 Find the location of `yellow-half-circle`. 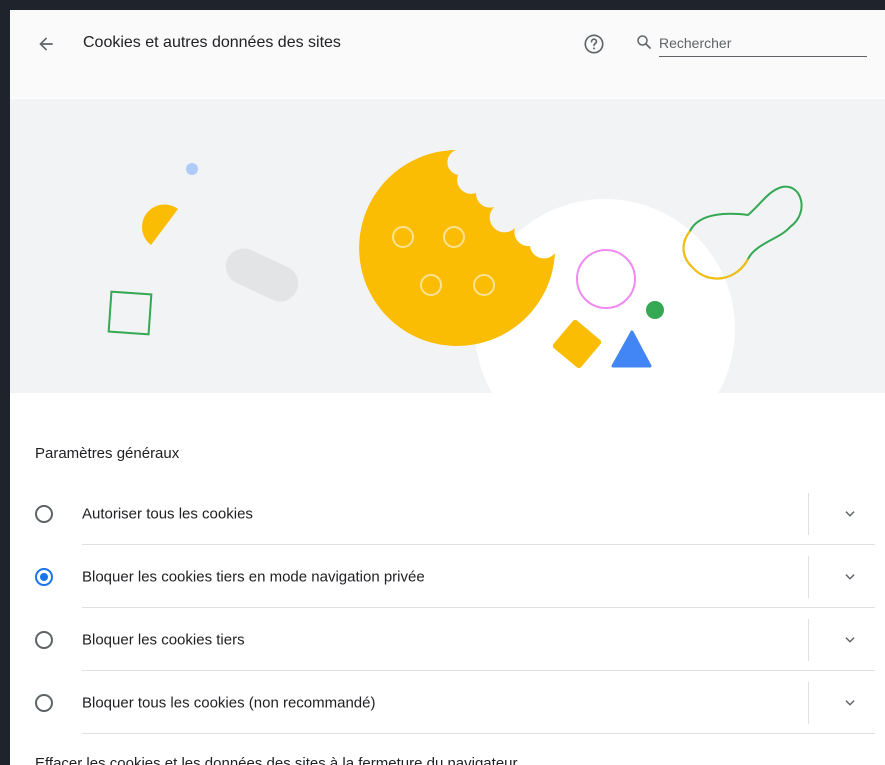

yellow-half-circle is located at coordinates (160, 224).